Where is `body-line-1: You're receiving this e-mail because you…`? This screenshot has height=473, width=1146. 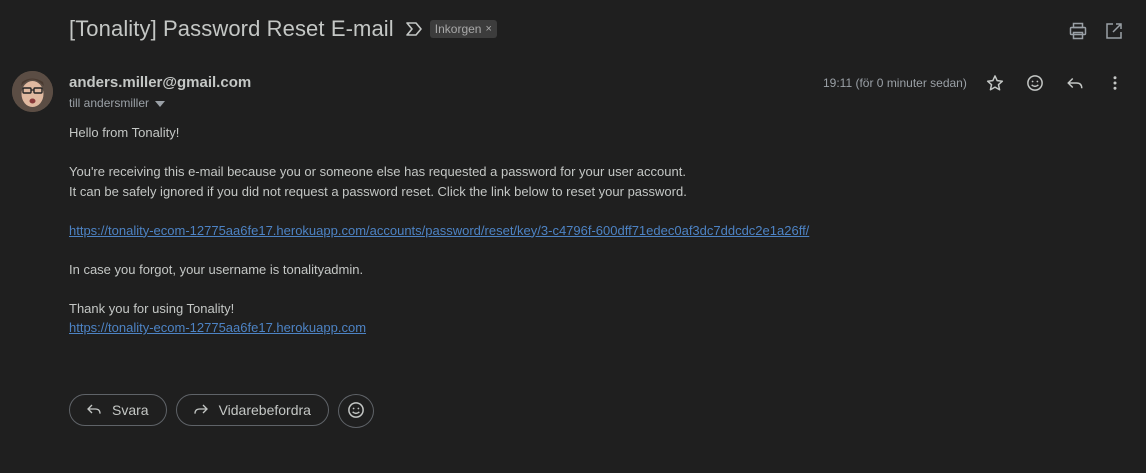 body-line-1: You're receiving this e-mail because you… is located at coordinates (377, 171).